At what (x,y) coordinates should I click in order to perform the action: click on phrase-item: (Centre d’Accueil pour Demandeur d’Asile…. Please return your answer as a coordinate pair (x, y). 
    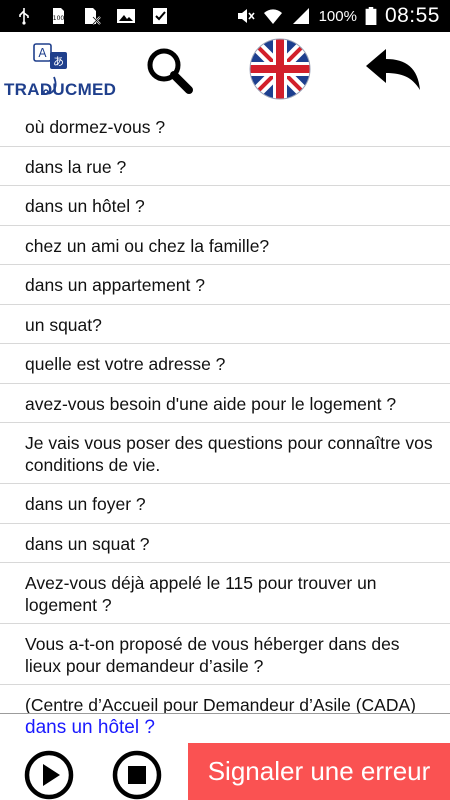
    Looking at the image, I should click on (225, 699).